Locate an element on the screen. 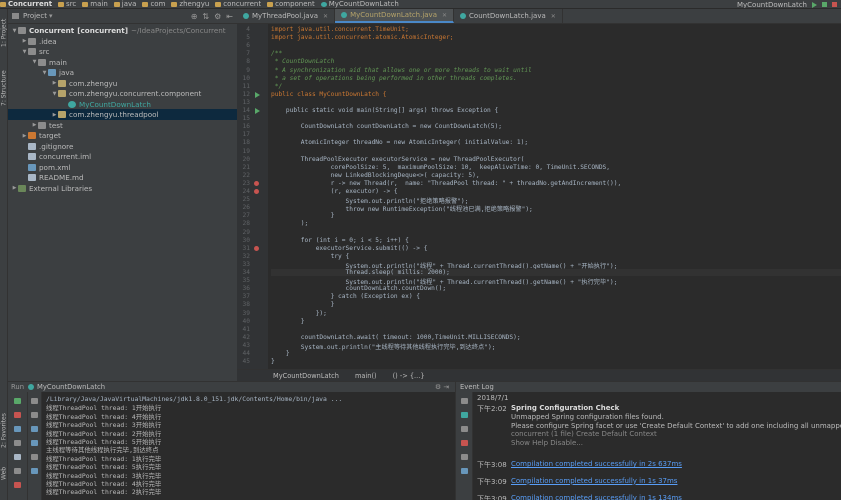 The height and width of the screenshot is (500, 841). breadcrumb-lambda: () -> {...} is located at coordinates (409, 376).